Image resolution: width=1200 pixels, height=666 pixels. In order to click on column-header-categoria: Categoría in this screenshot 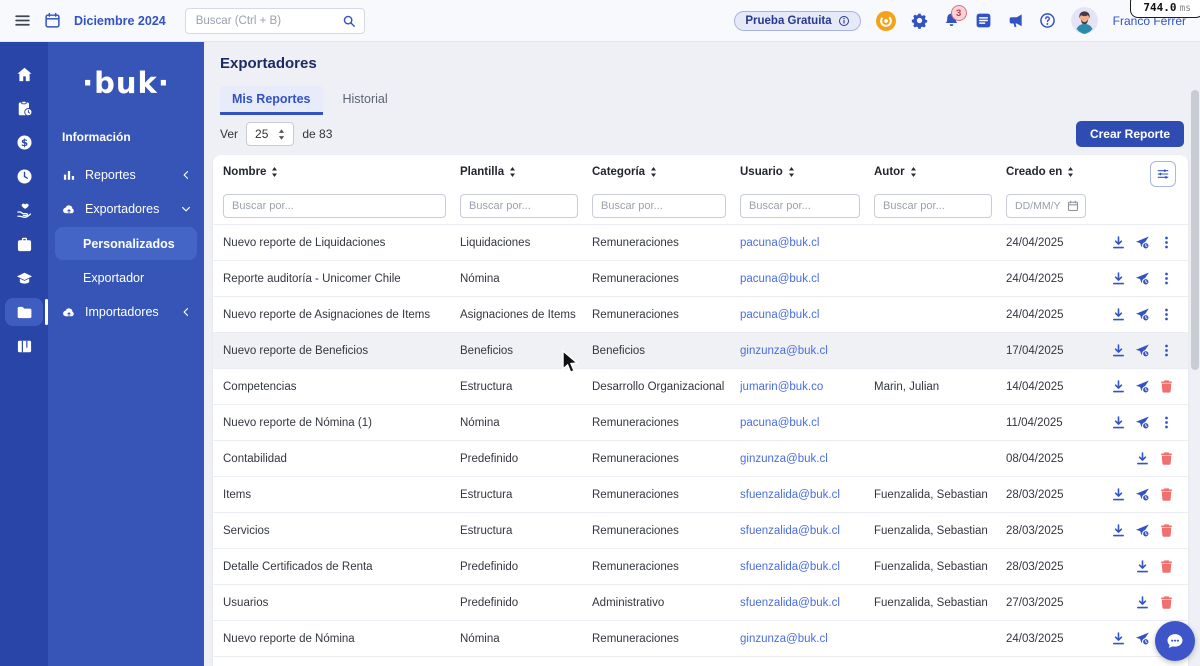, I will do `click(666, 172)`.